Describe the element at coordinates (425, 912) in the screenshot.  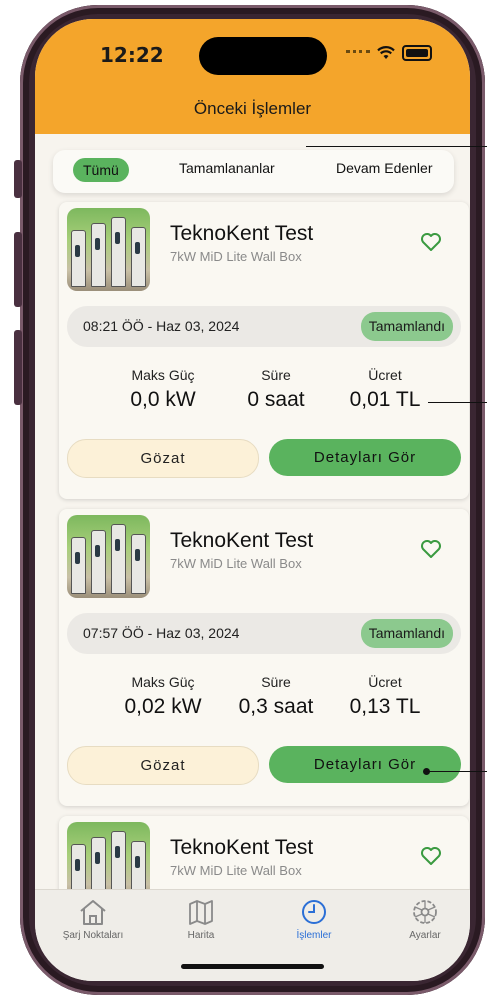
I see `gear-icon` at that location.